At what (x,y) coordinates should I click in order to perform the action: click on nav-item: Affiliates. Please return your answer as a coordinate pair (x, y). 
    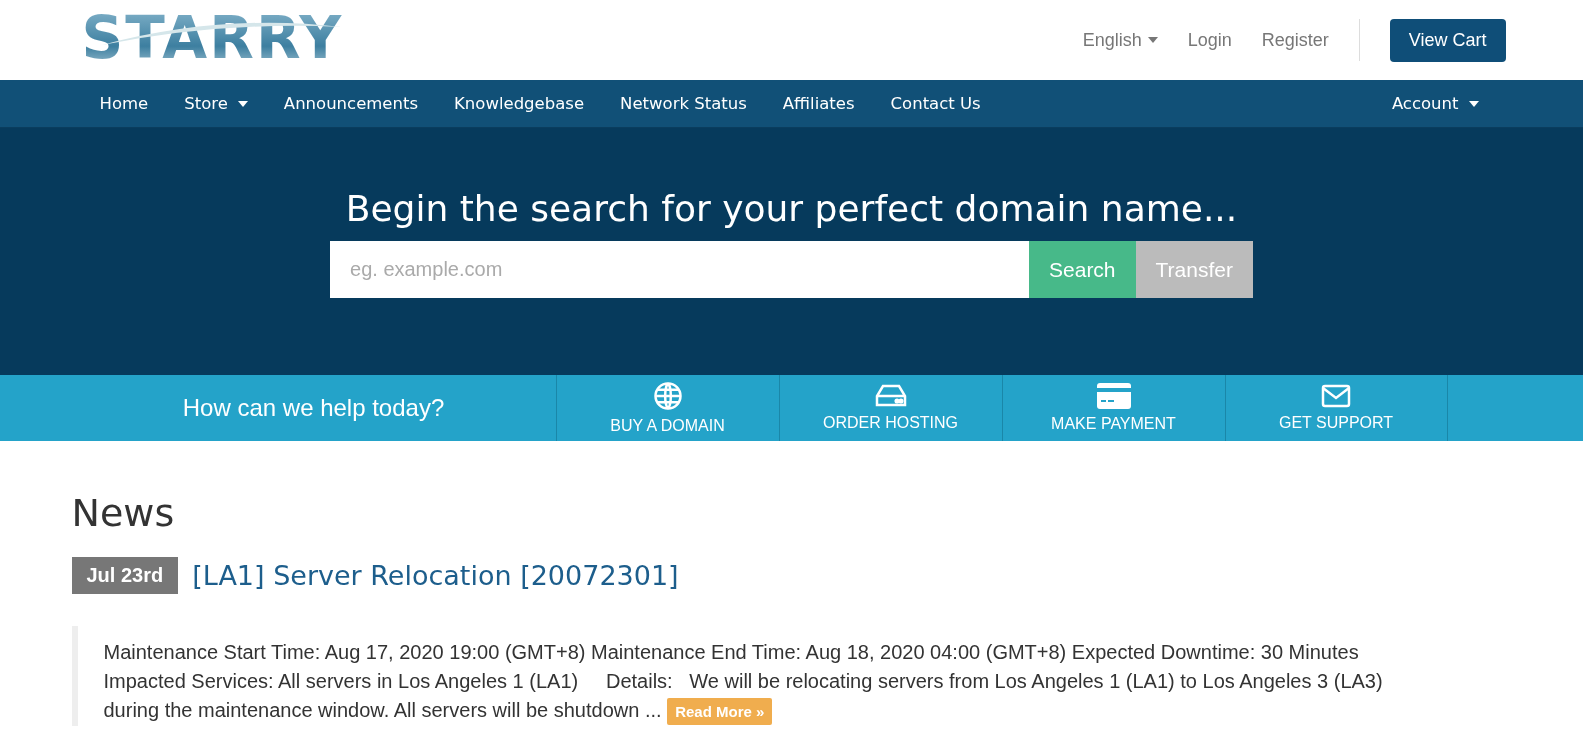
    Looking at the image, I should click on (818, 103).